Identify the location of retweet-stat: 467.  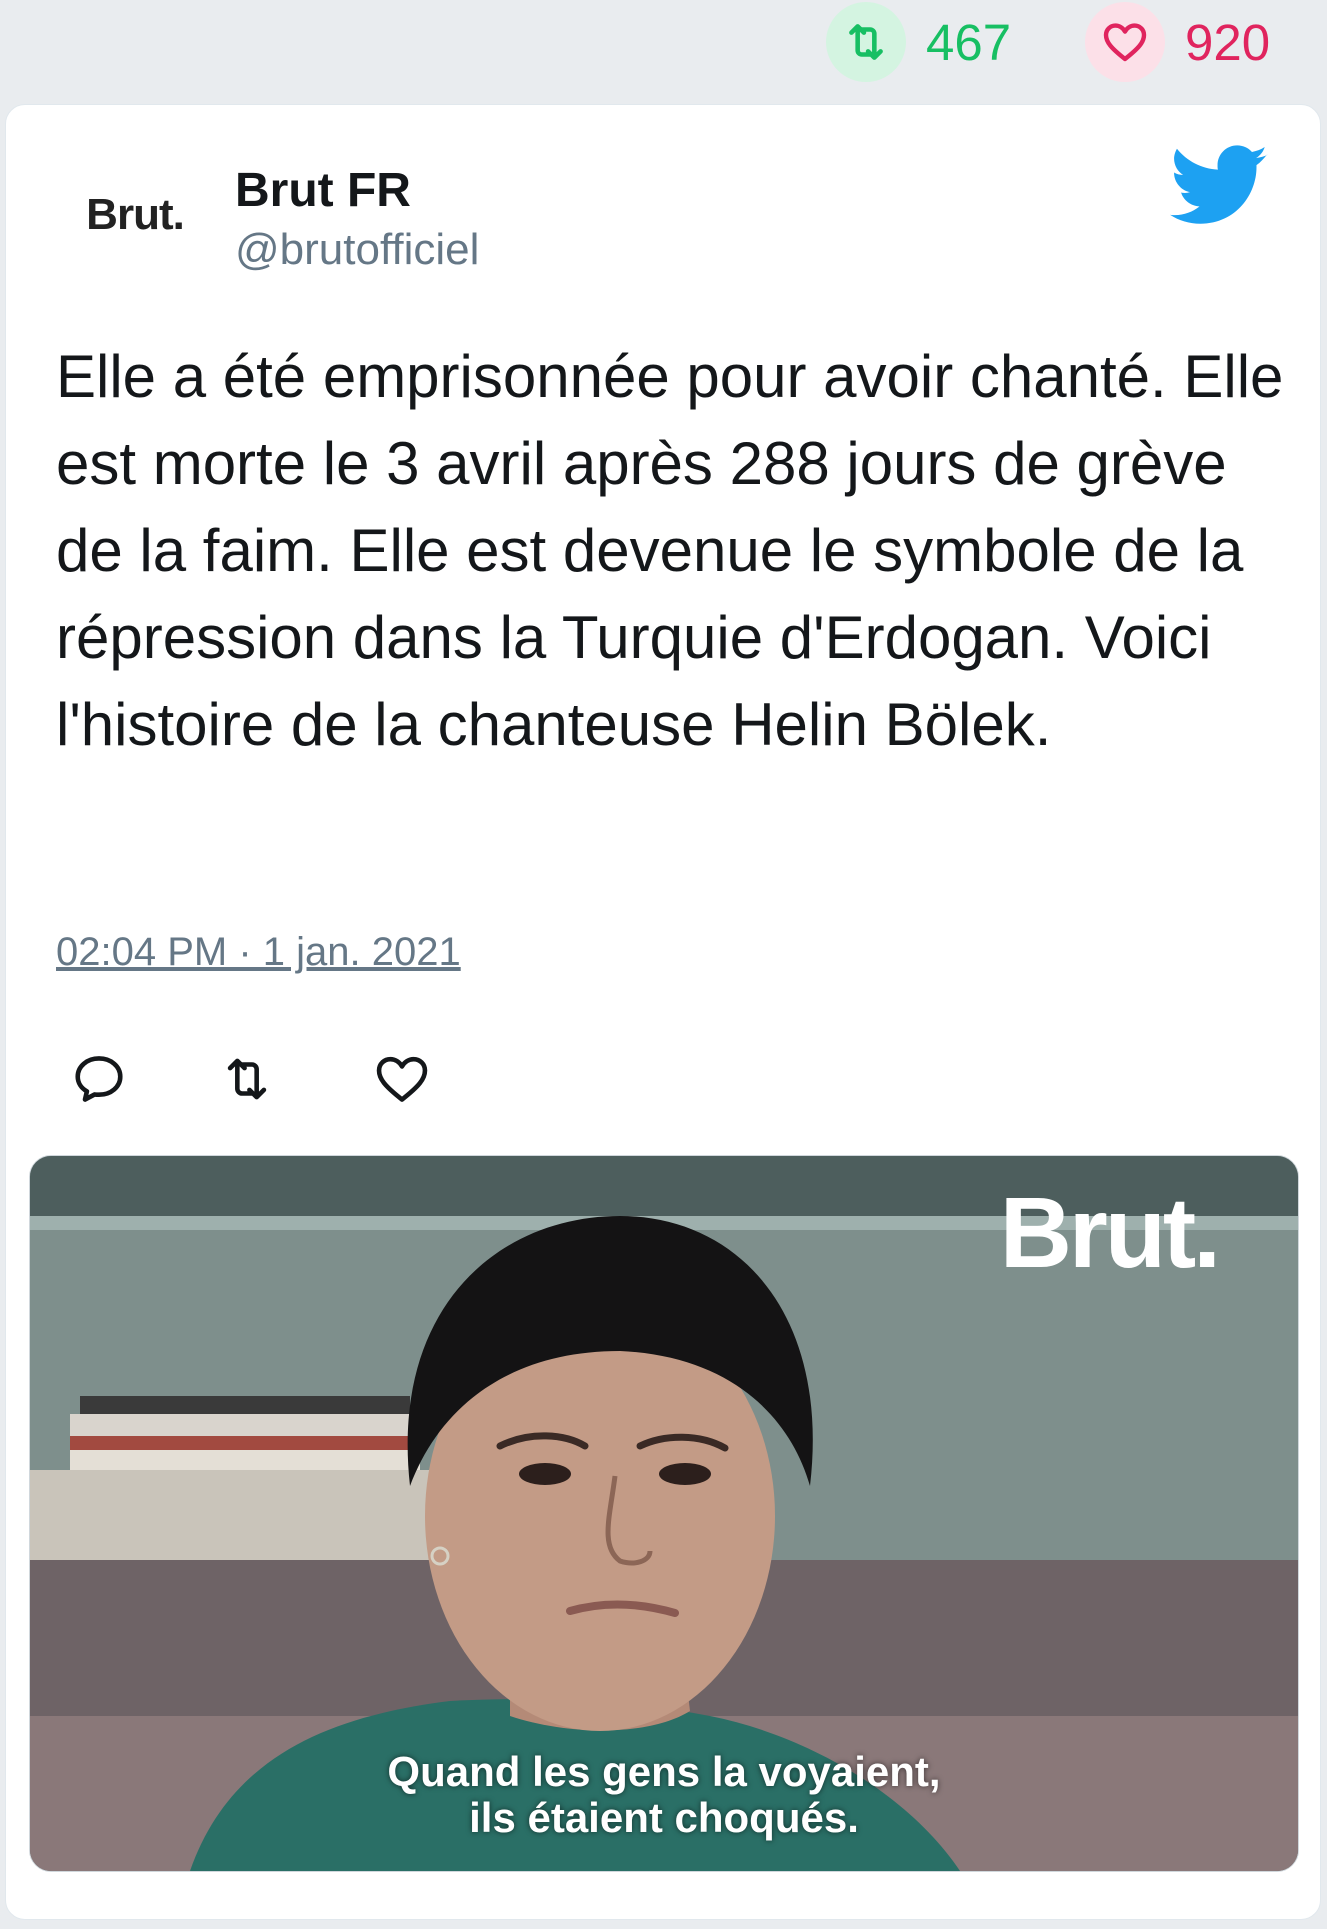
(918, 42).